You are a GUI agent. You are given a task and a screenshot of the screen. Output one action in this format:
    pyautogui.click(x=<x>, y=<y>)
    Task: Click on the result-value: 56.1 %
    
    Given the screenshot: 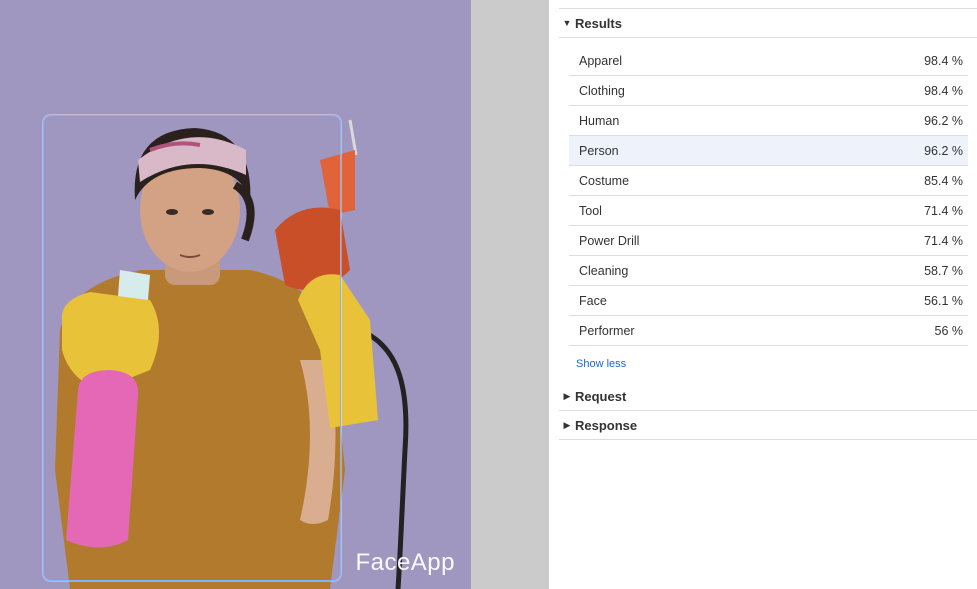 What is the action you would take?
    pyautogui.click(x=943, y=300)
    